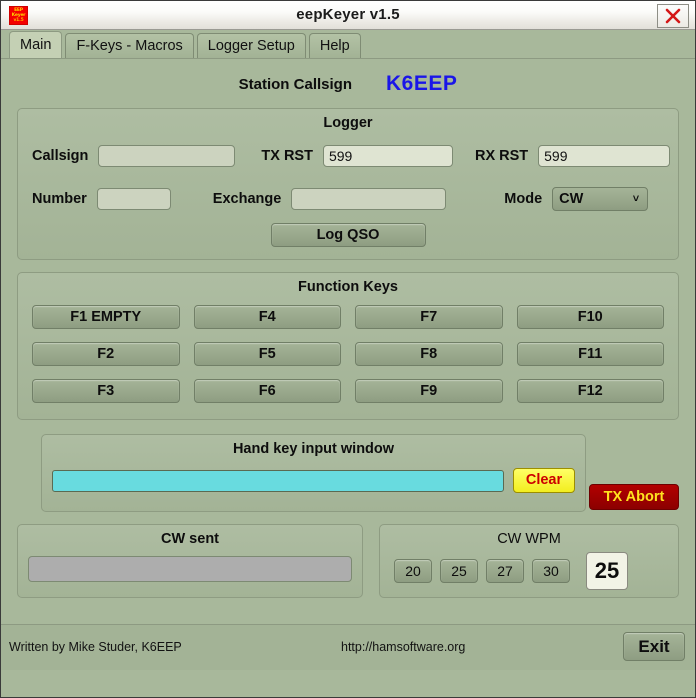  I want to click on footer-credit: Written by Mike Studer, K6EEP, so click(95, 647).